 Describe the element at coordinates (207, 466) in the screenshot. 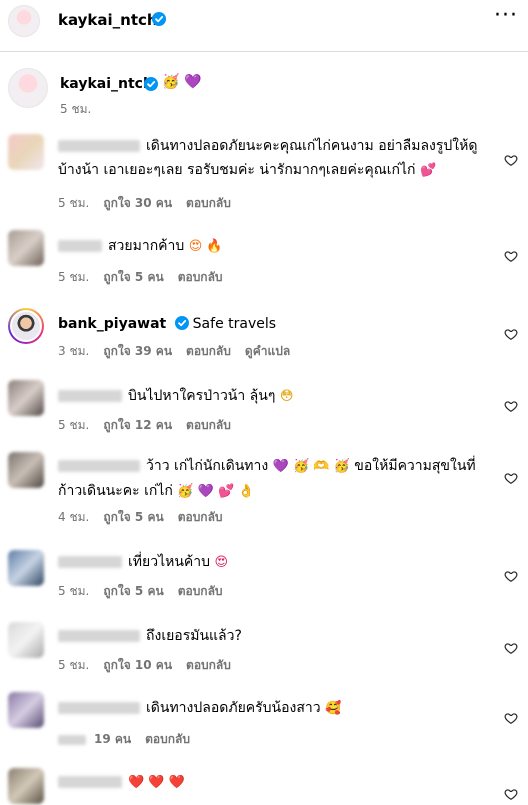

I see `comment-text: ว้าว เก่ไก่นักเดินทาง` at that location.